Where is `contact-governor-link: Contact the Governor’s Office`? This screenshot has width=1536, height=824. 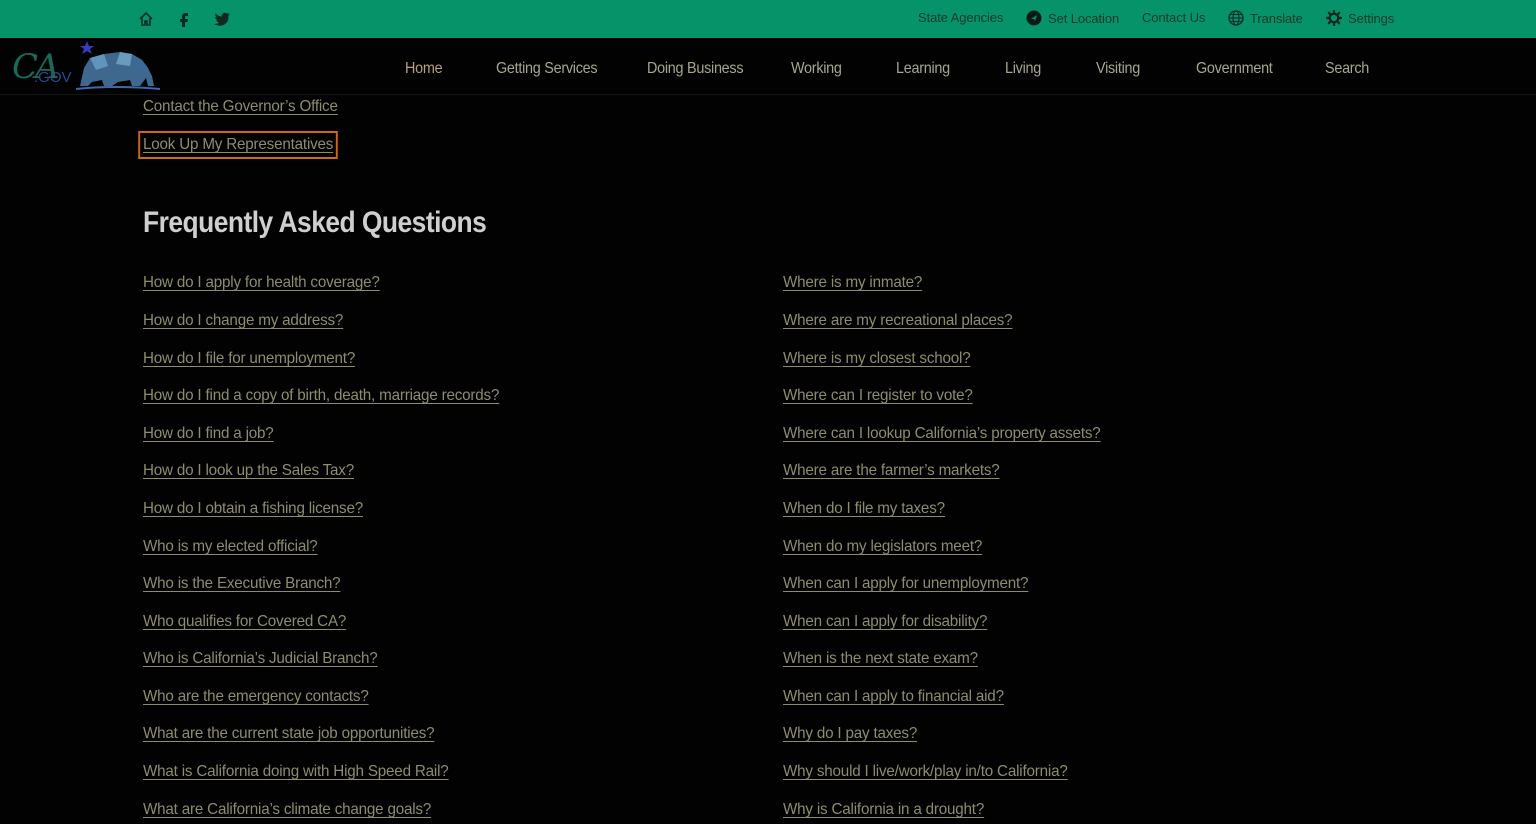
contact-governor-link: Contact the Governor’s Office is located at coordinates (240, 107).